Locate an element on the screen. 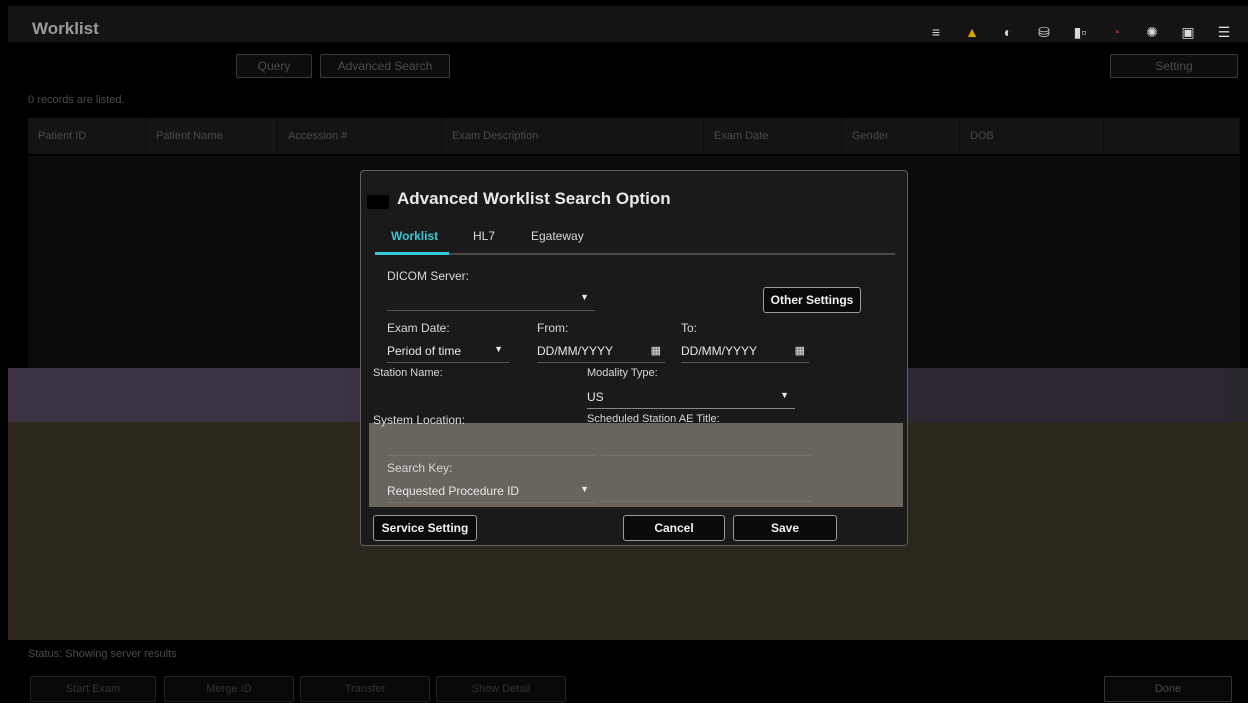 The height and width of the screenshot is (703, 1248). menu-icon: ☰ is located at coordinates (1224, 32).